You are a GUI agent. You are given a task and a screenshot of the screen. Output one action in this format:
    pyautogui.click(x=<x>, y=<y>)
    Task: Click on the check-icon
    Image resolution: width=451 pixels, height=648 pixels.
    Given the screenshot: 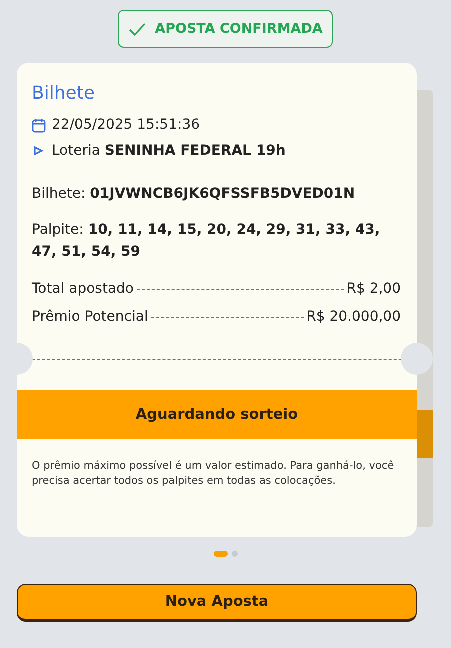 What is the action you would take?
    pyautogui.click(x=137, y=29)
    